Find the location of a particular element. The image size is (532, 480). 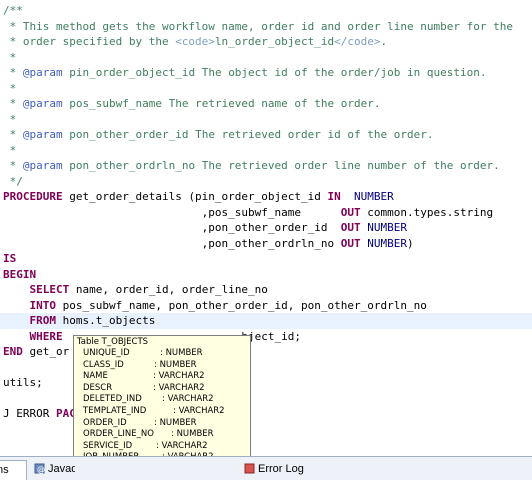

tooltip-column-row: DESCR : VARCHAR2 is located at coordinates (162, 389).